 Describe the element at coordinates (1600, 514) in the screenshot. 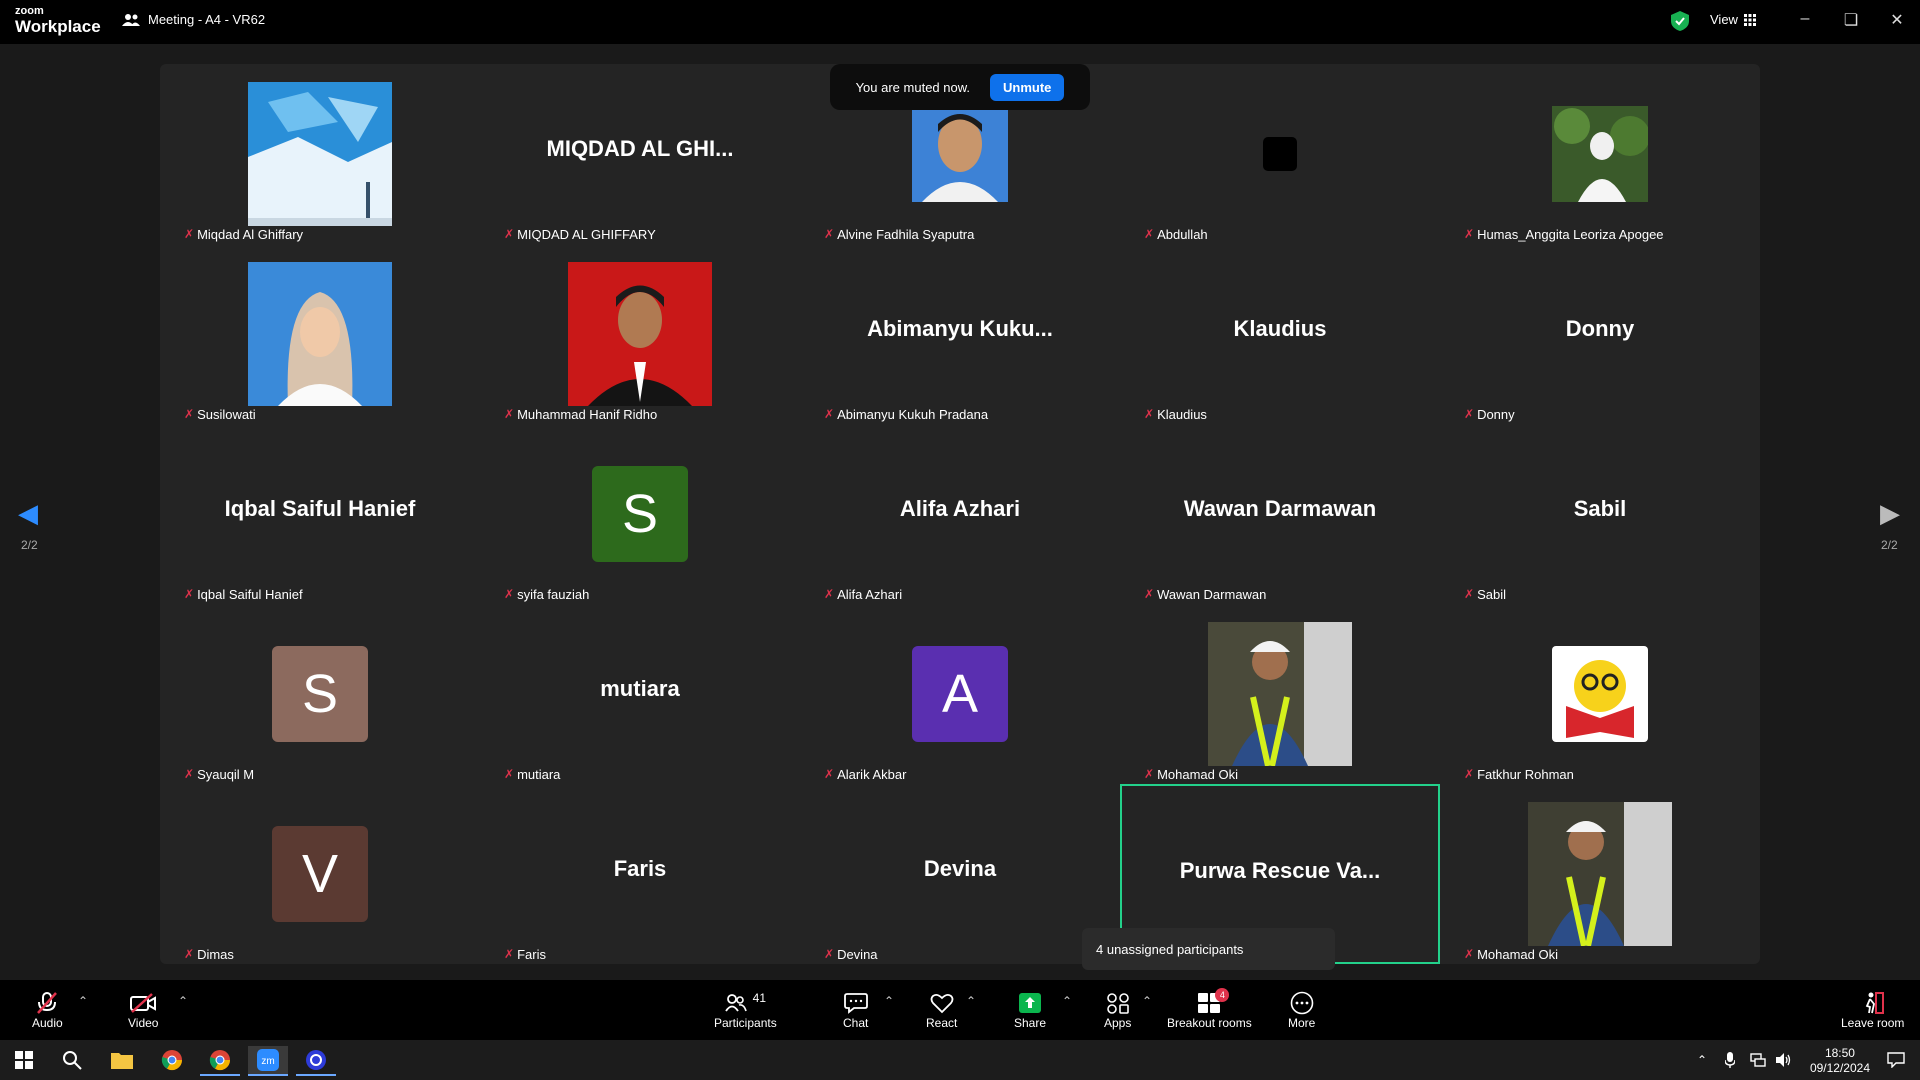

I see `participant-tile: Sabil ✗ Sabil` at that location.